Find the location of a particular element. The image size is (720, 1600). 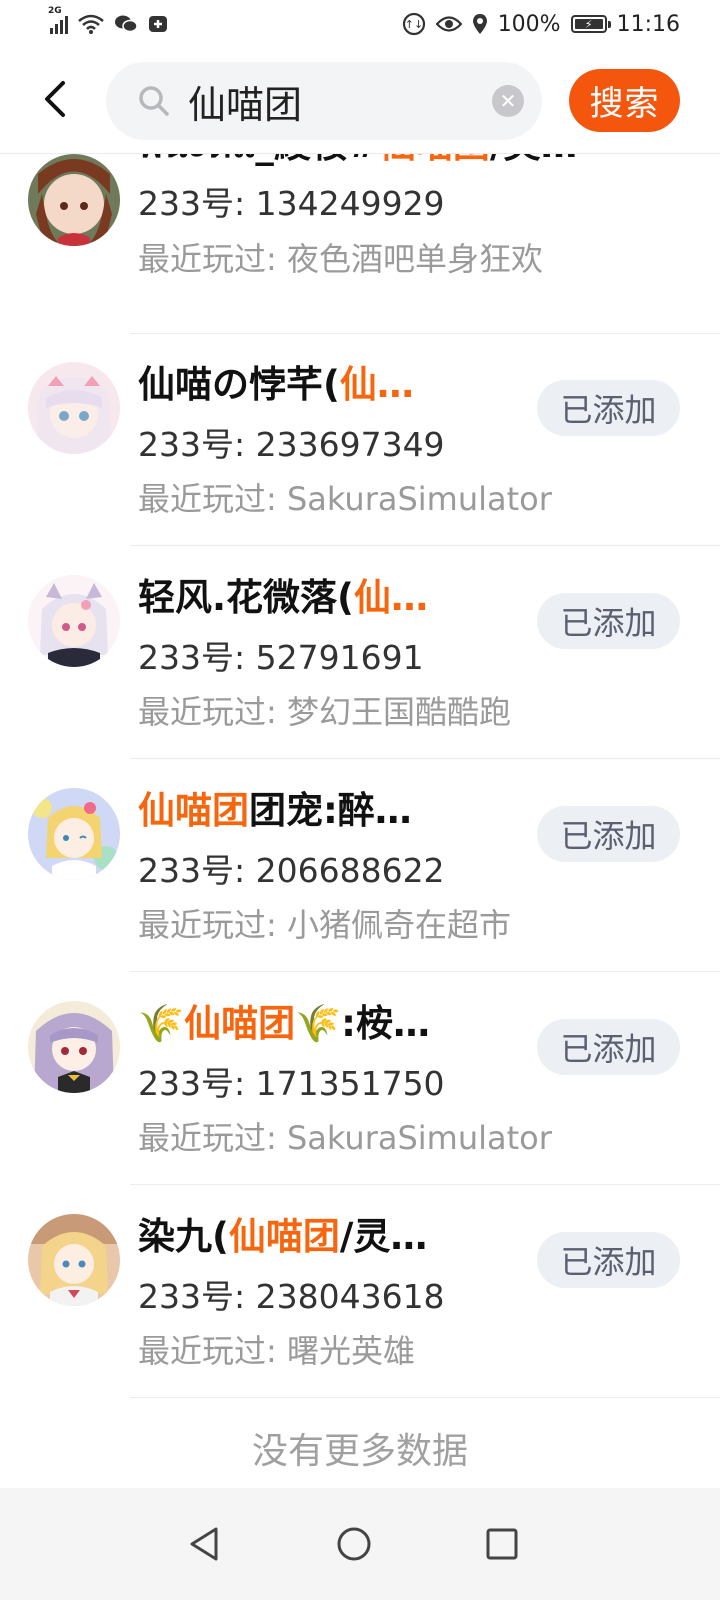

search-input is located at coordinates (340, 101).